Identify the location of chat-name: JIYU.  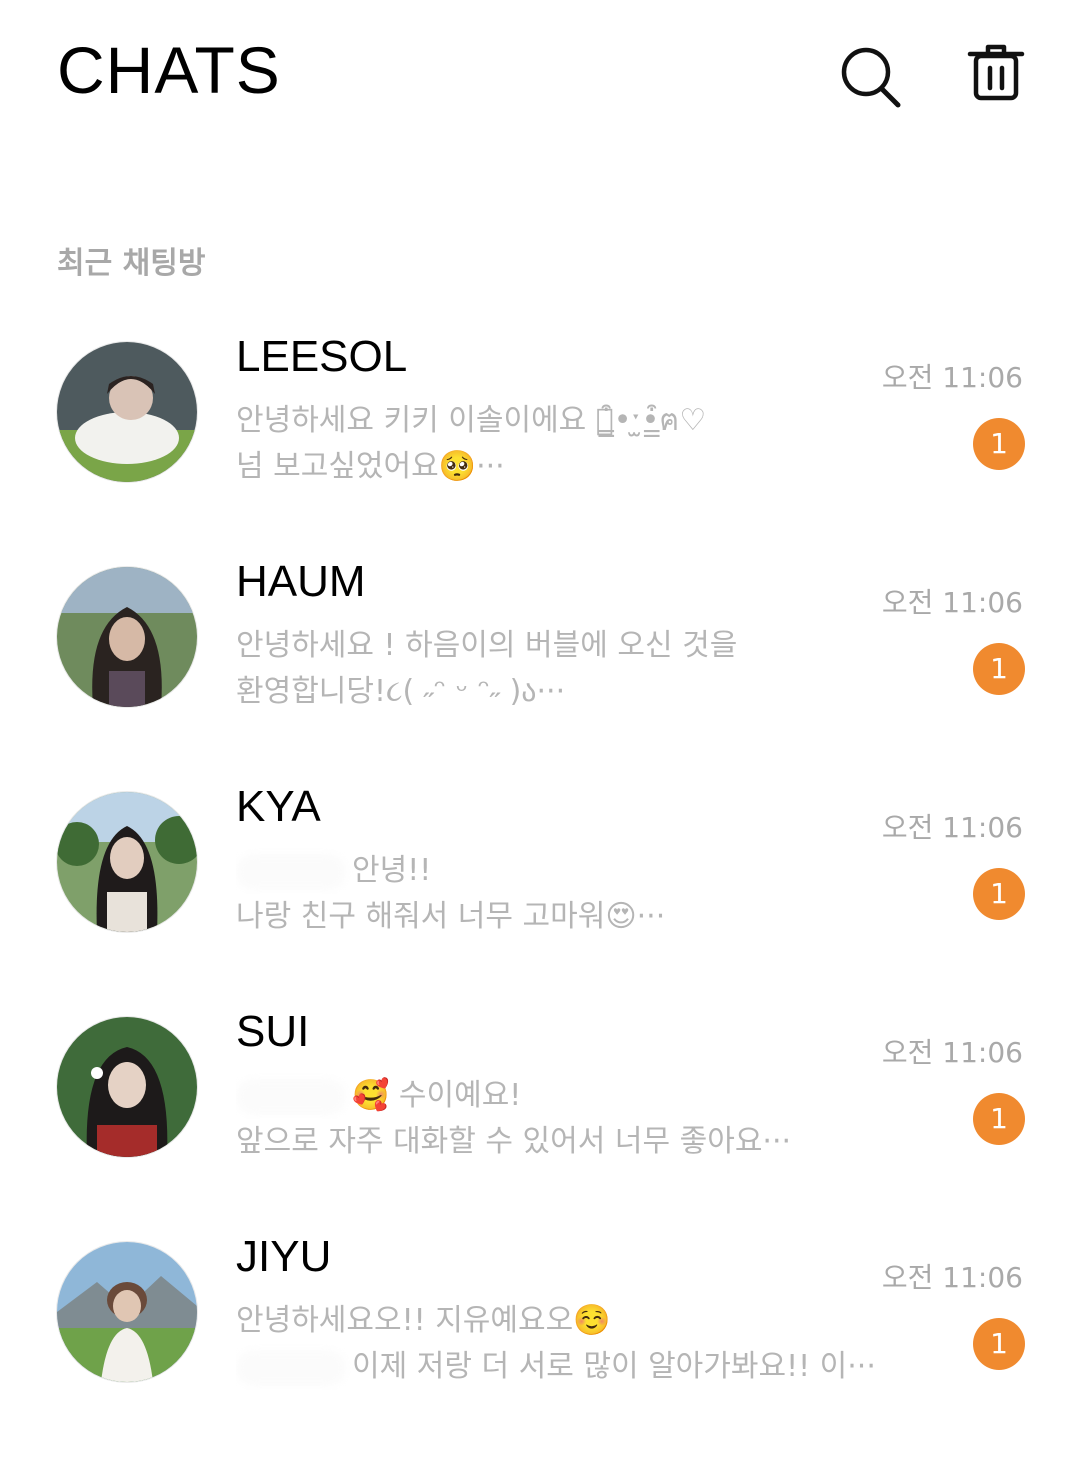
(284, 1256).